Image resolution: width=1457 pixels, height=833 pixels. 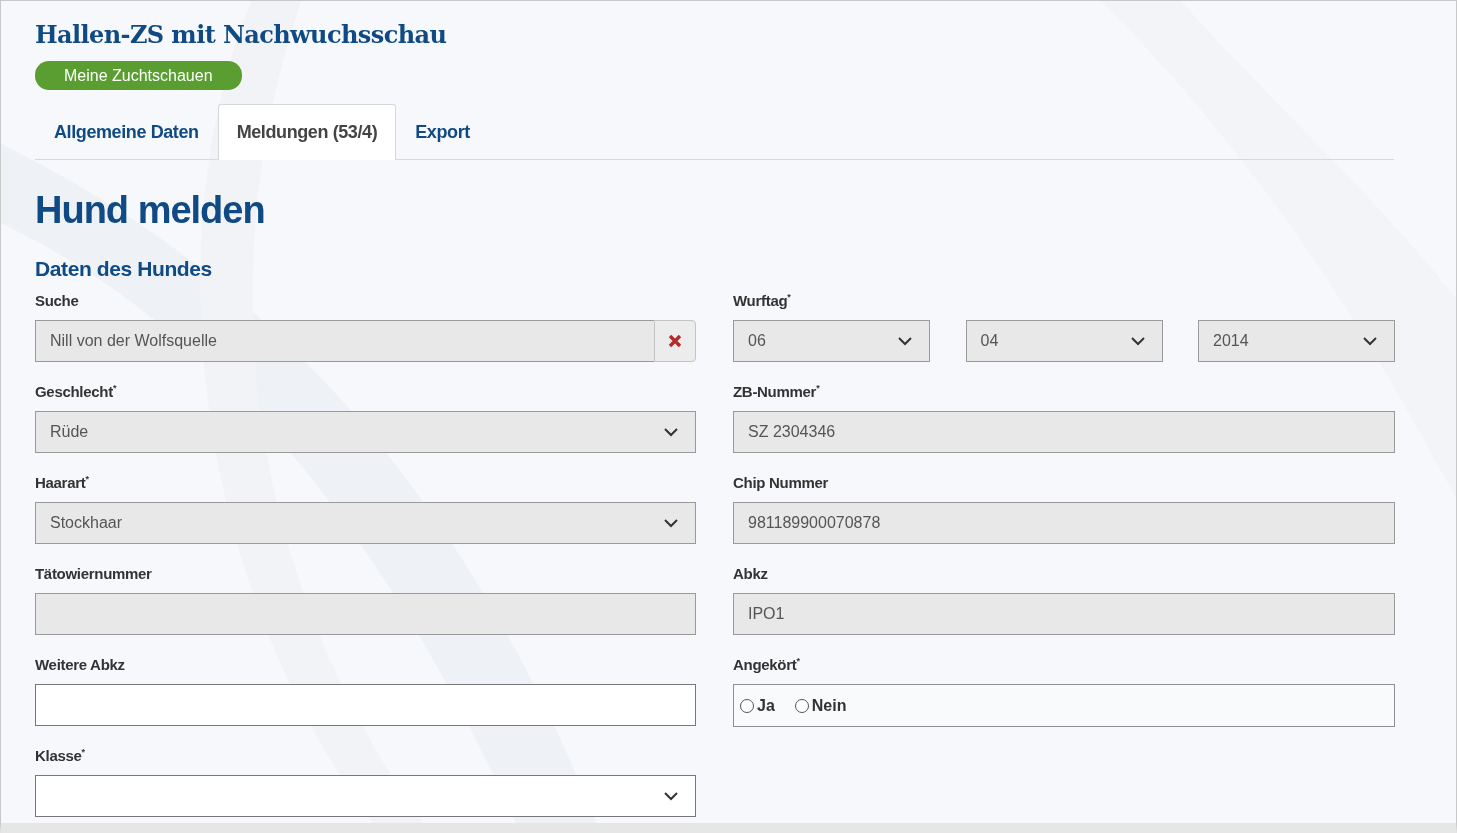 What do you see at coordinates (138, 75) in the screenshot?
I see `my-shows-button: Meine Zuchtschauen` at bounding box center [138, 75].